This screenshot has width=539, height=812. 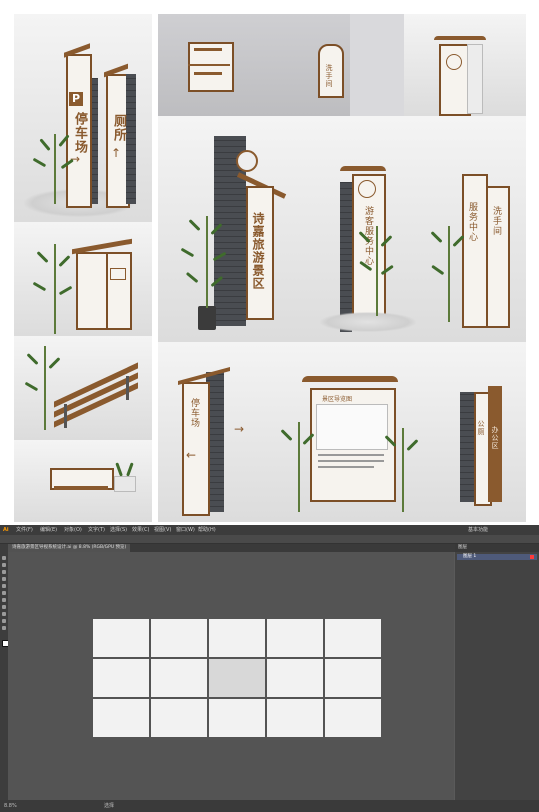 I want to click on menu-file: 文件(F), so click(x=24, y=530).